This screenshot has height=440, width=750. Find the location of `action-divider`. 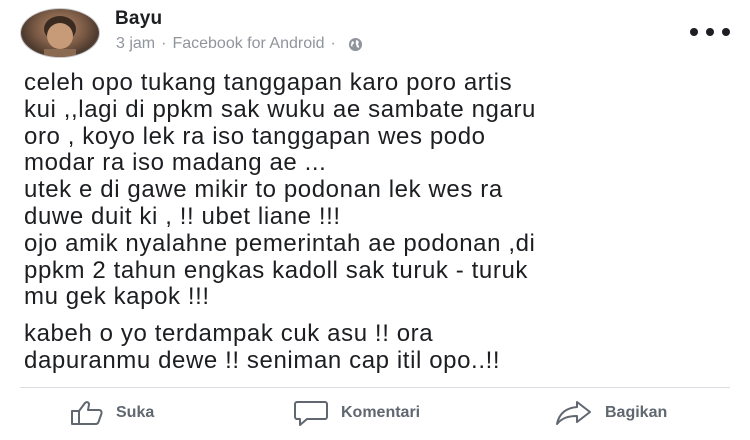

action-divider is located at coordinates (375, 387).